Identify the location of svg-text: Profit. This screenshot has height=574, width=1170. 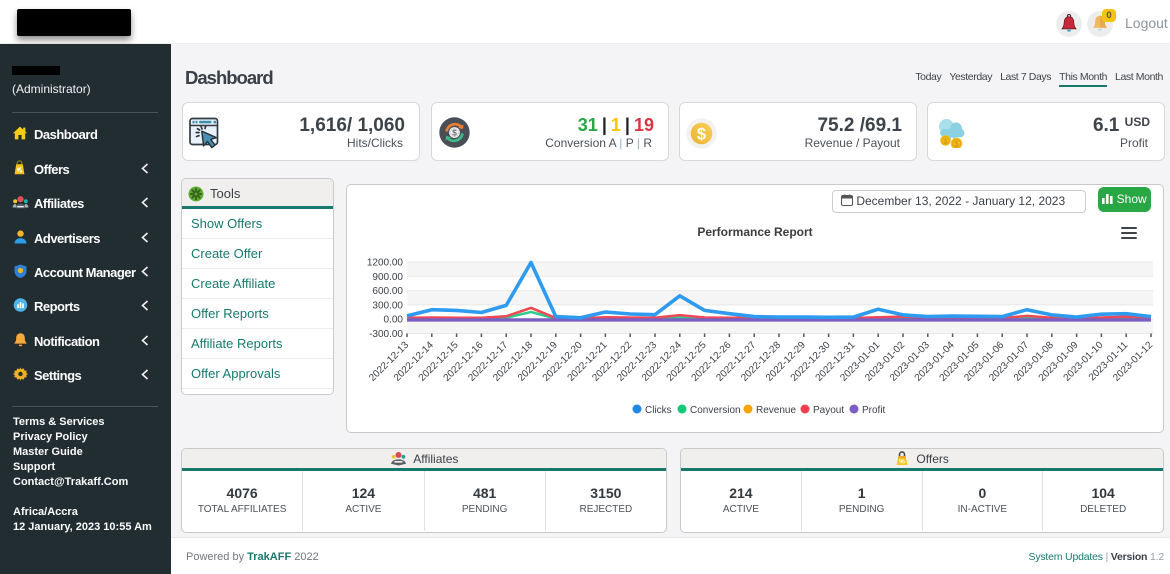
(874, 410).